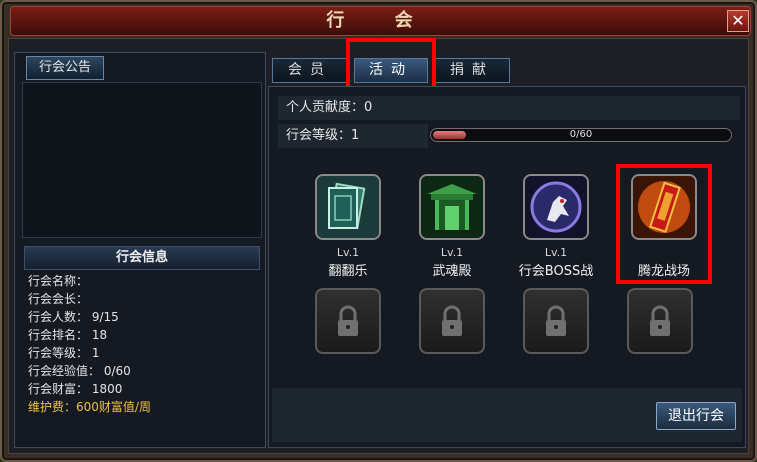  Describe the element at coordinates (348, 207) in the screenshot. I see `card-deck-icon` at that location.